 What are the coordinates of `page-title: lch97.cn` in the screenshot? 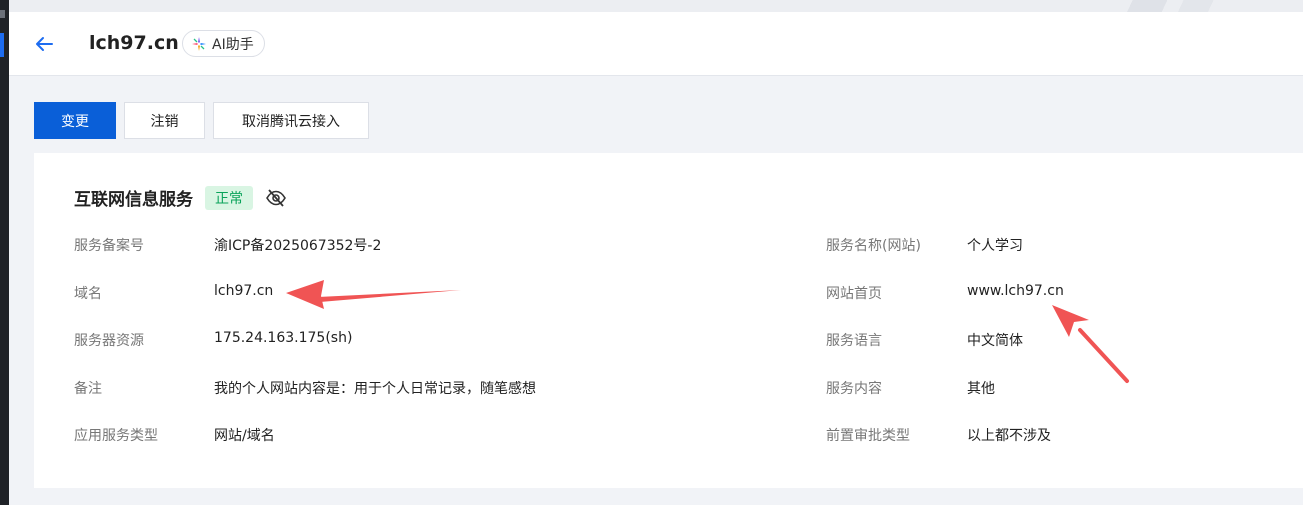 It's located at (134, 43).